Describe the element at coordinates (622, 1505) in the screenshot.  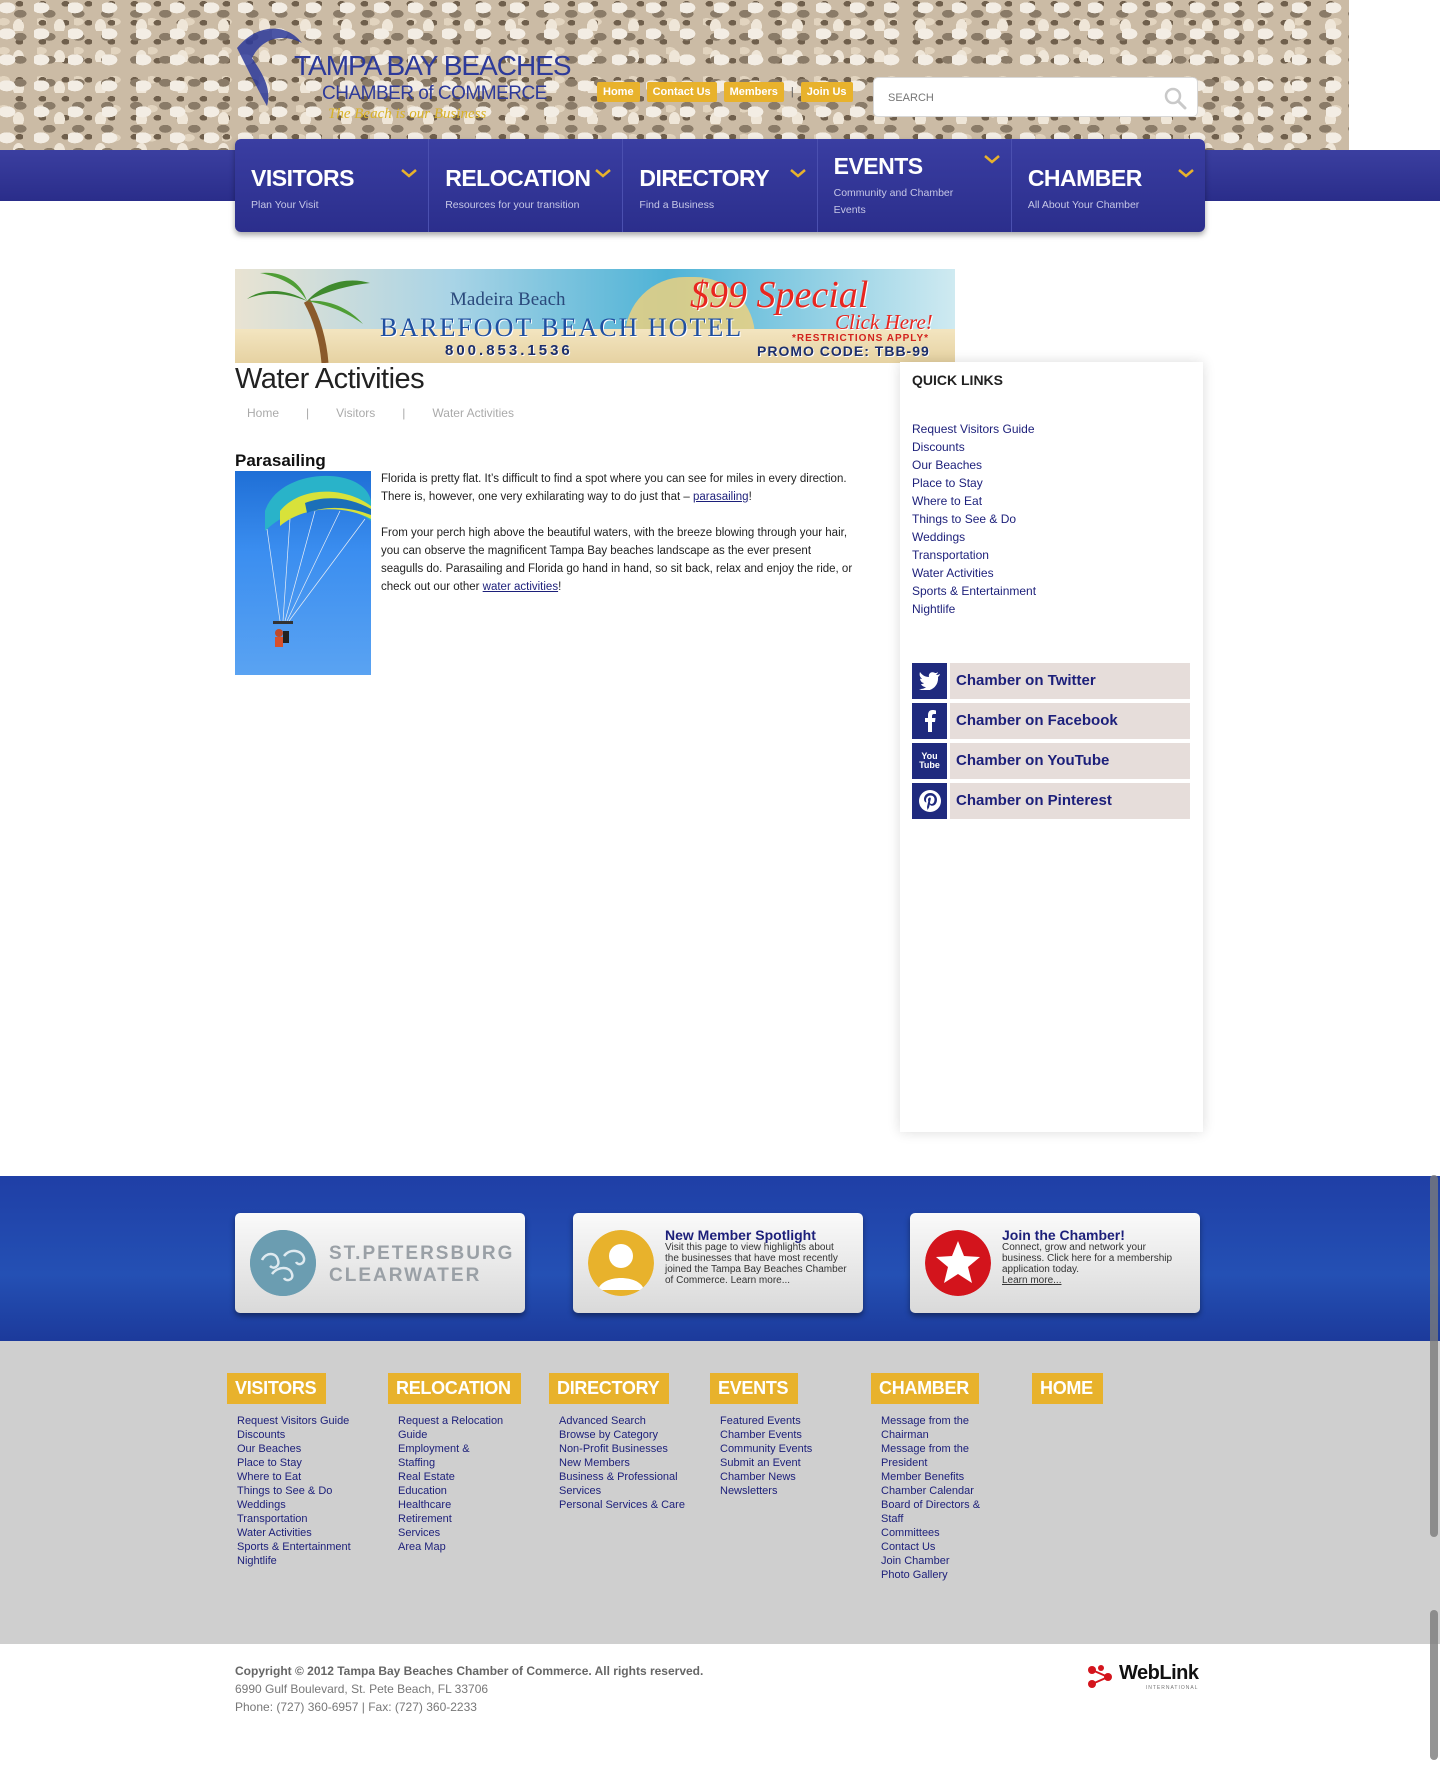
I see `footer-link: Personal Services & Care` at that location.